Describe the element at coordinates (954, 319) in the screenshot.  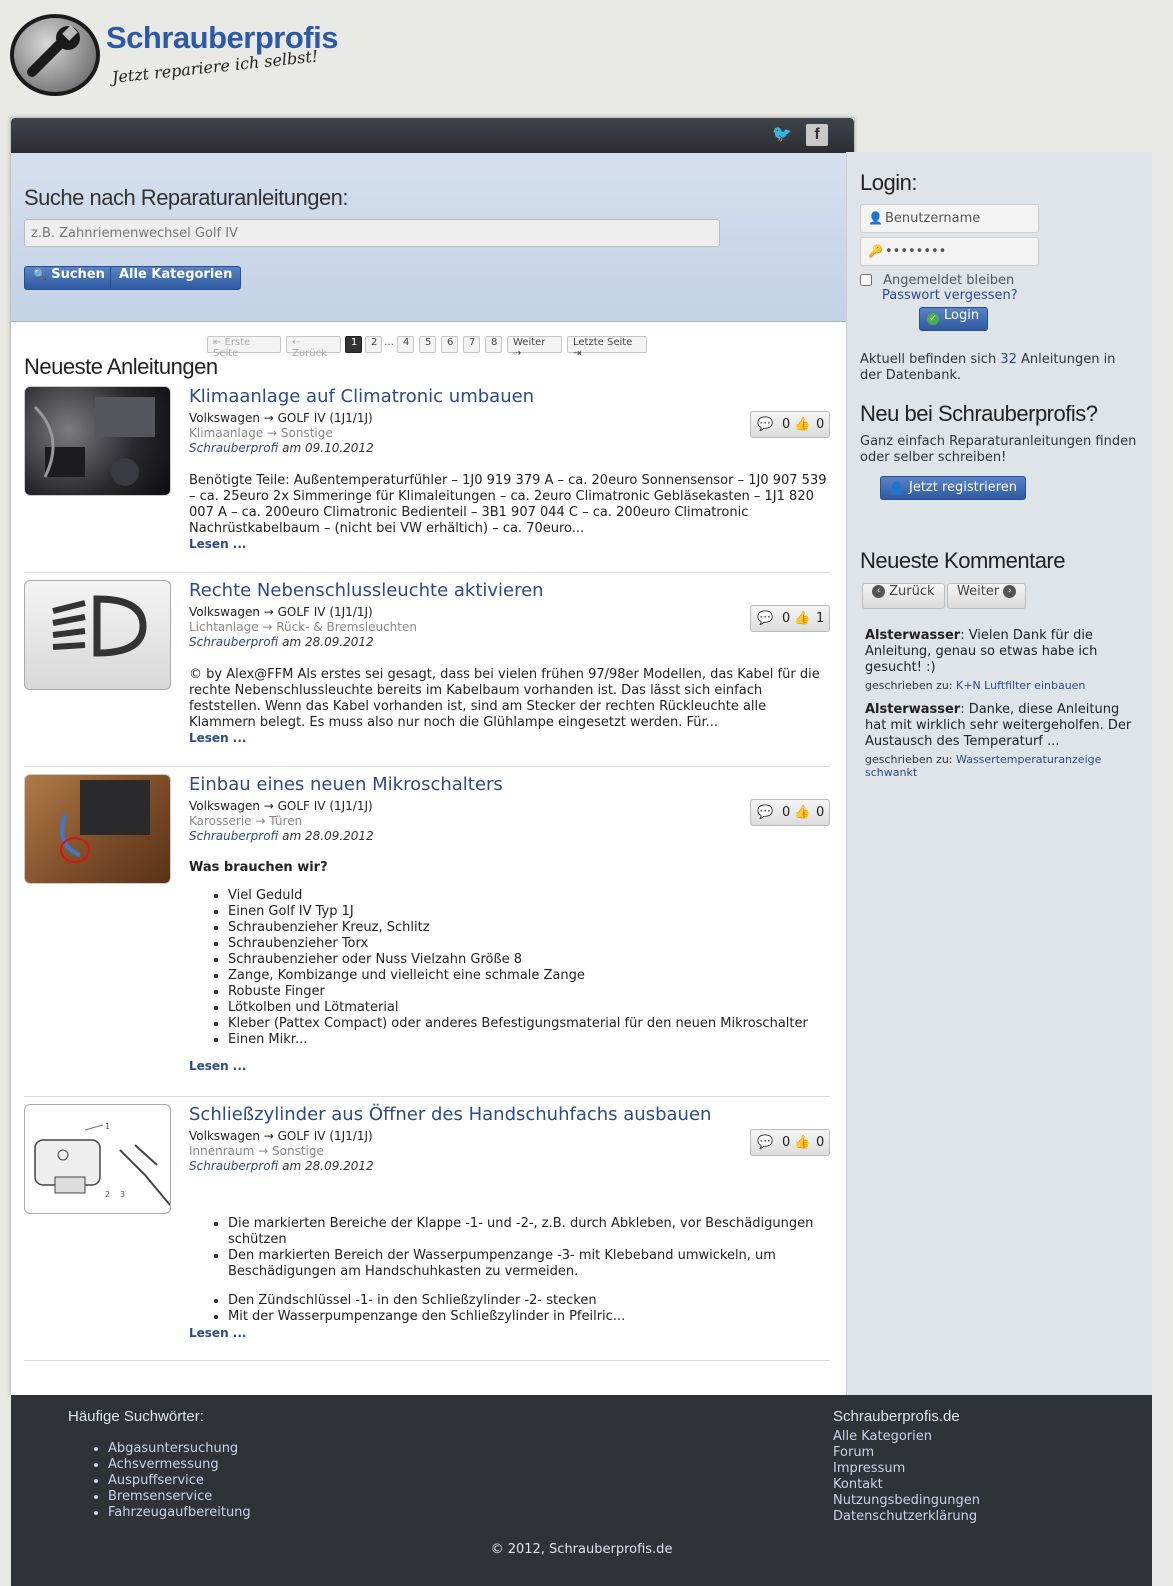
I see `login-button: ✓ Login` at that location.